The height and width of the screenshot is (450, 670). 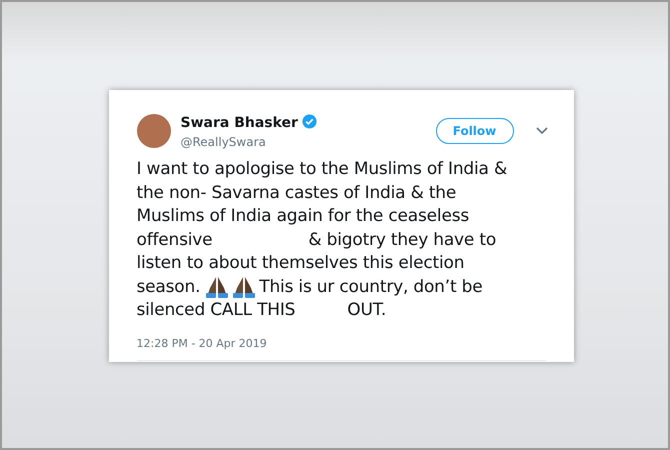 What do you see at coordinates (475, 131) in the screenshot?
I see `follow-button: Follow` at bounding box center [475, 131].